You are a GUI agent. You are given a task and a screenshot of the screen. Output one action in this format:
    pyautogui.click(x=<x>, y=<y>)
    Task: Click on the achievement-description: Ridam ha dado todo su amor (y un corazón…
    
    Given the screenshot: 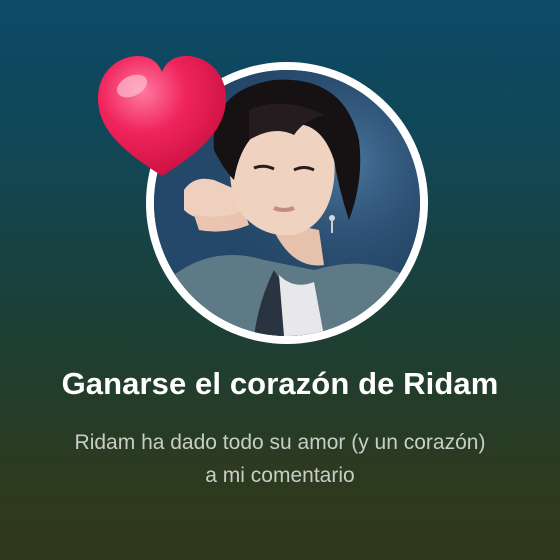 What is the action you would take?
    pyautogui.click(x=280, y=459)
    